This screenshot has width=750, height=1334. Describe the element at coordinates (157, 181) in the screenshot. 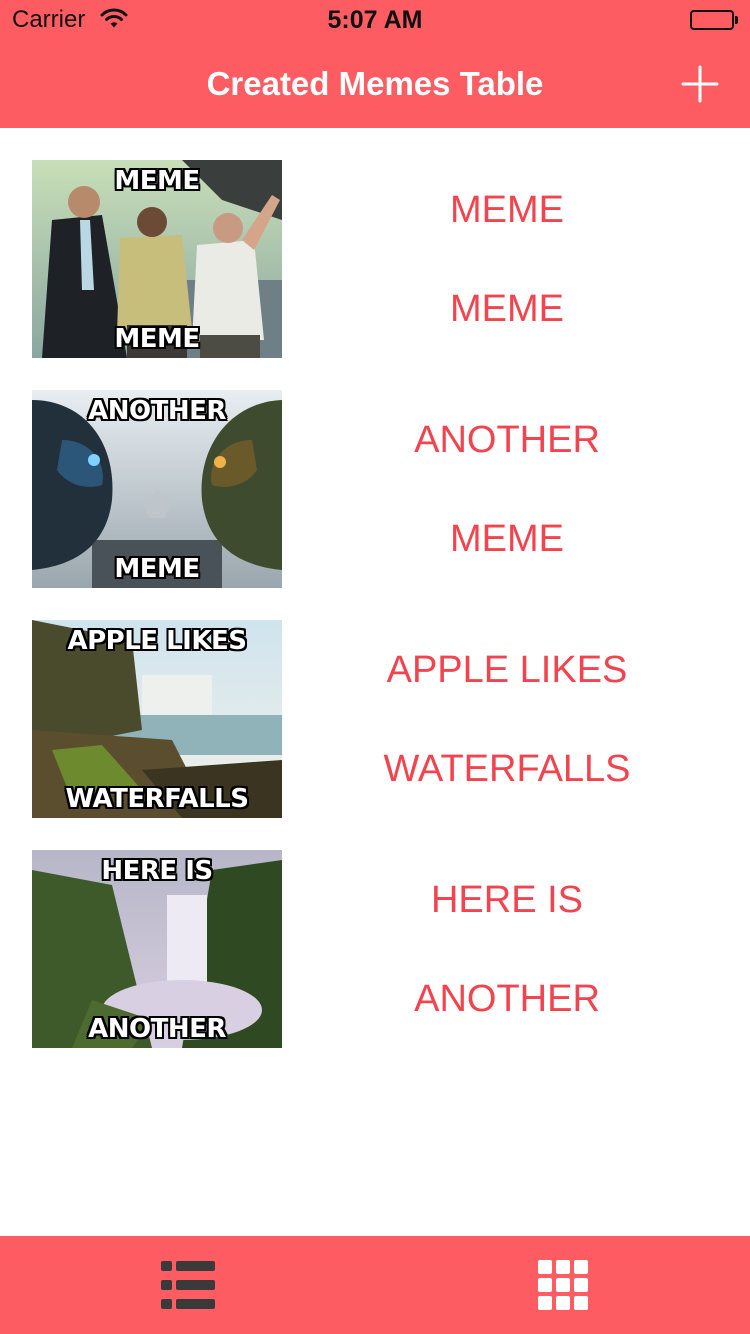

I see `meme-top-caption: MEME` at that location.